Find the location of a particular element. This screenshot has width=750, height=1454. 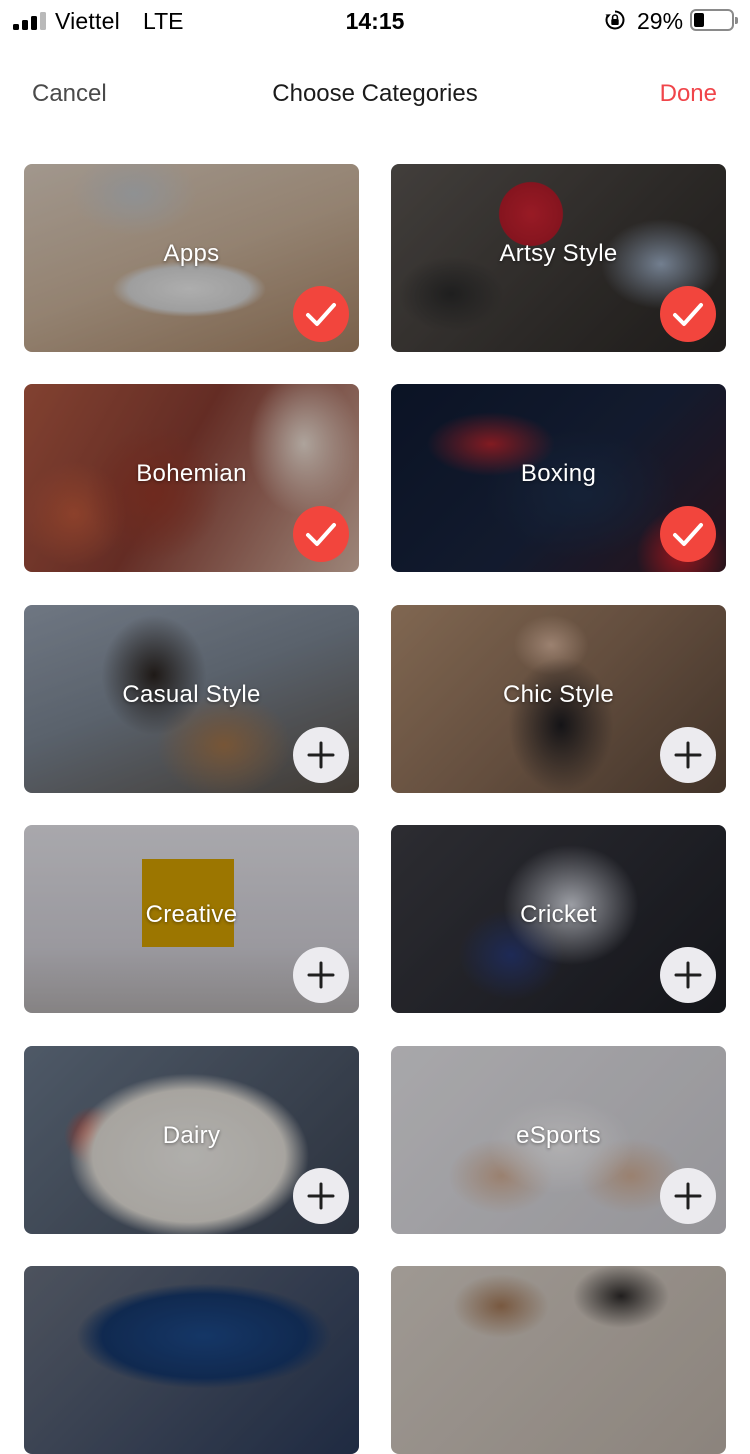

category-label: Dairy is located at coordinates (191, 1135).